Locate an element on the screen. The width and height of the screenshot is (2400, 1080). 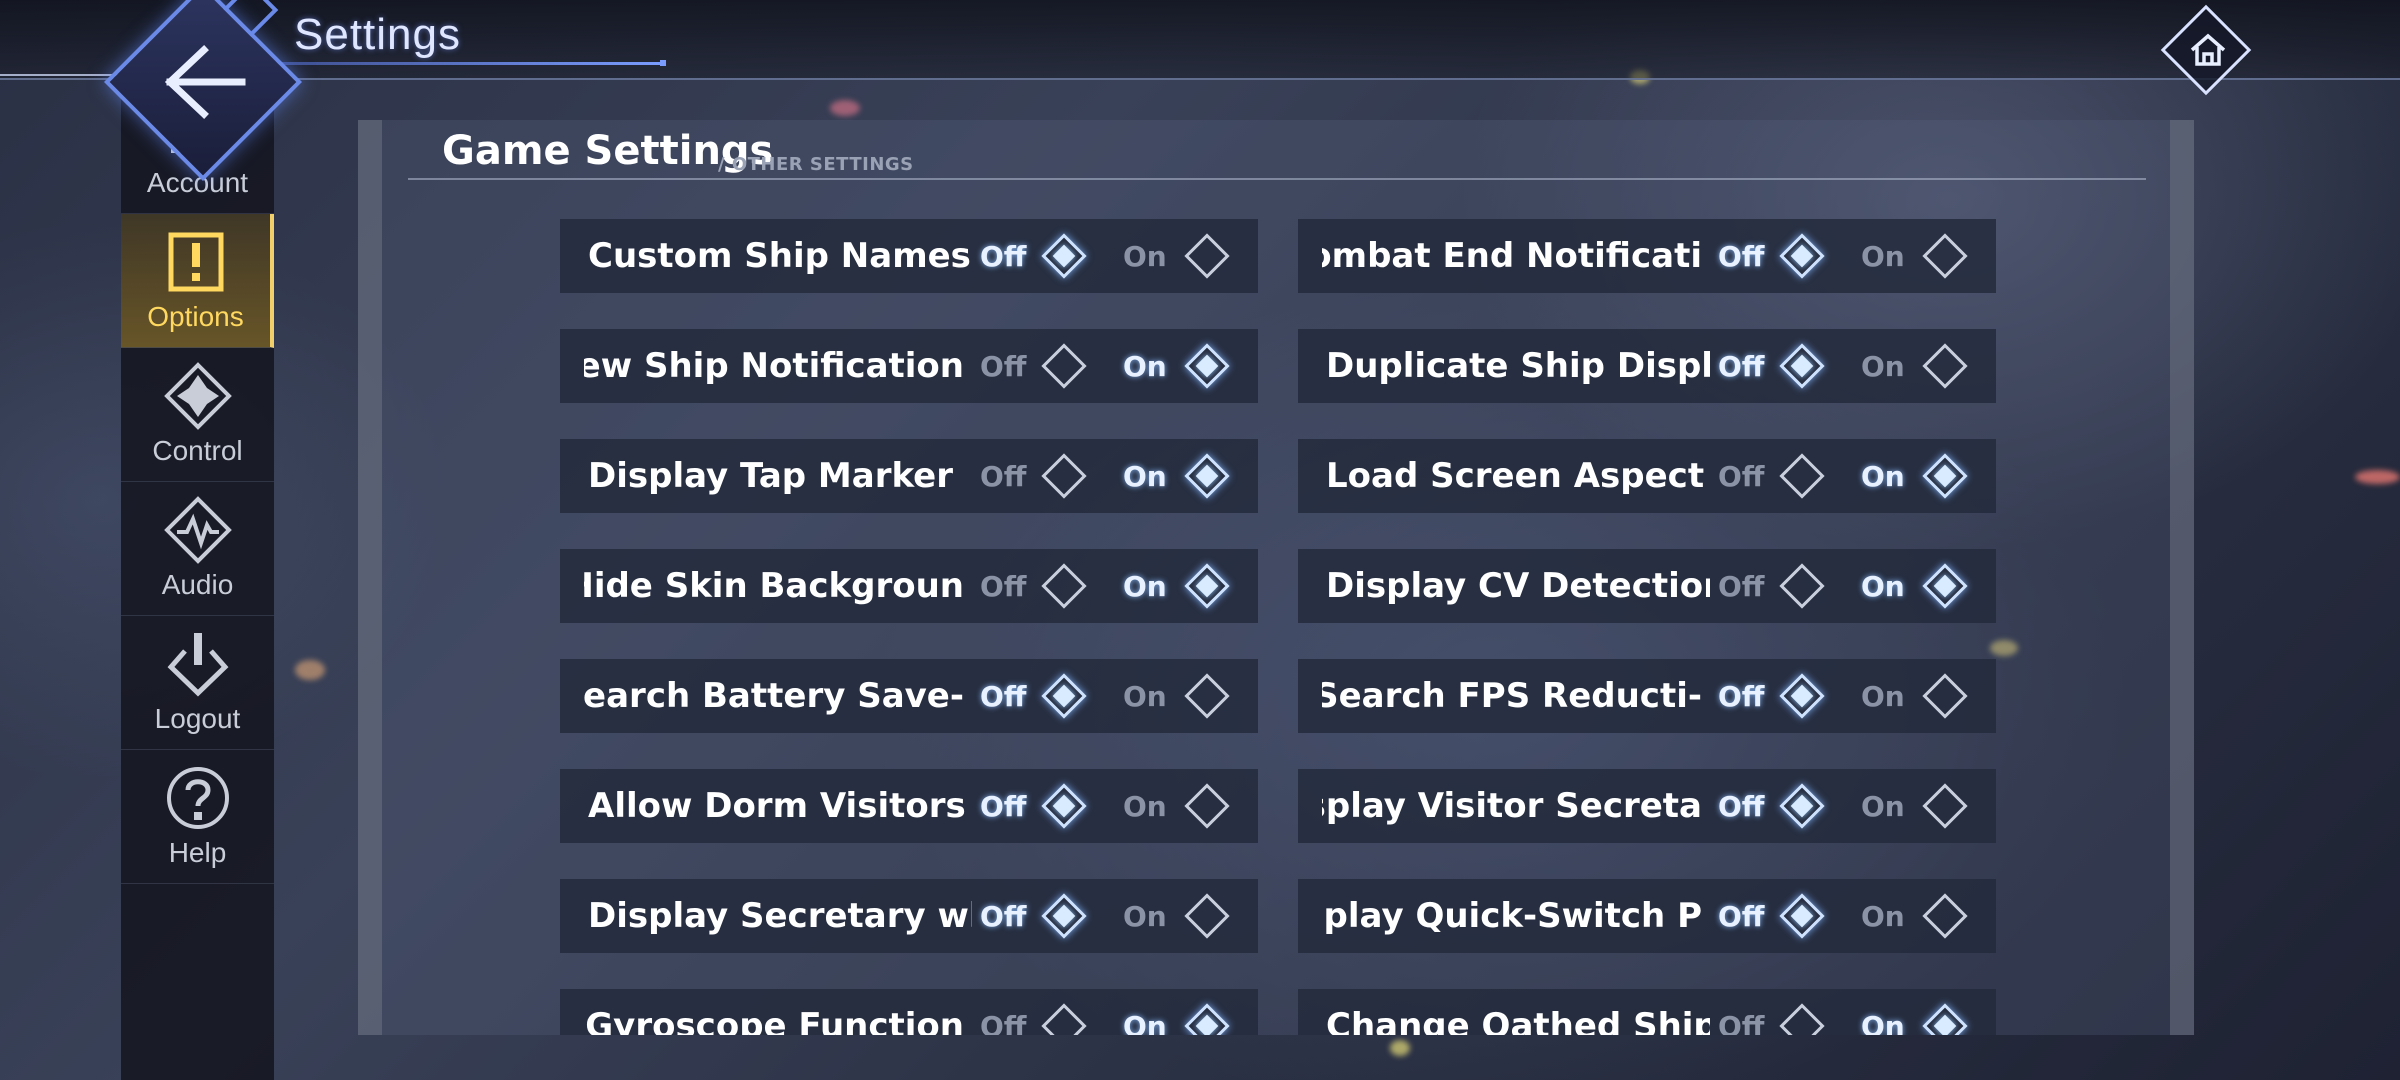
back-arrow-icon is located at coordinates (204, 82).